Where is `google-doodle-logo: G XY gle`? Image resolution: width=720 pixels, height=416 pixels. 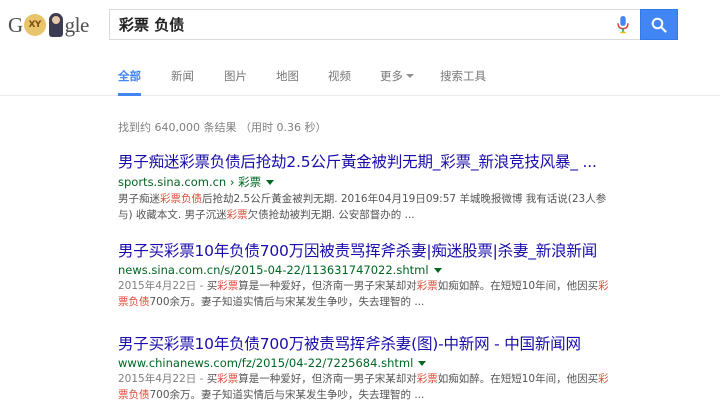 google-doodle-logo: G XY gle is located at coordinates (54, 25).